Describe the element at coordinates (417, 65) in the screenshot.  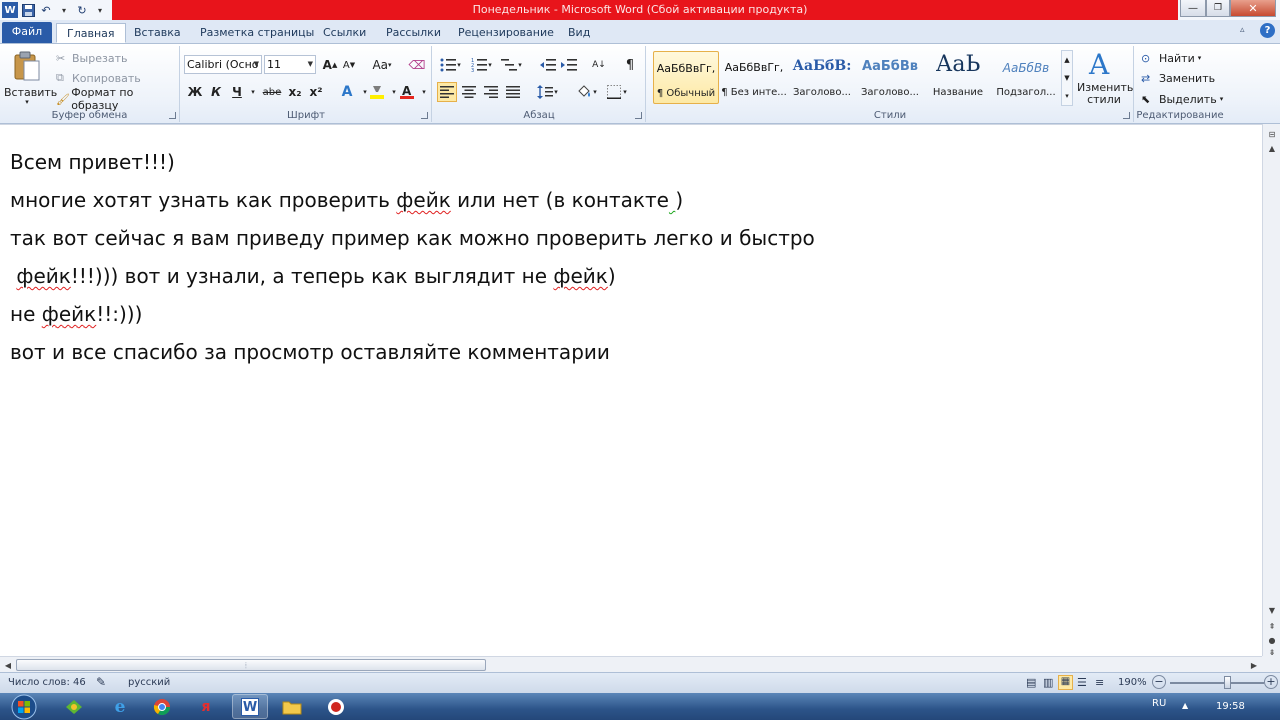
I see `clear-formatting-icon: ⌫` at that location.